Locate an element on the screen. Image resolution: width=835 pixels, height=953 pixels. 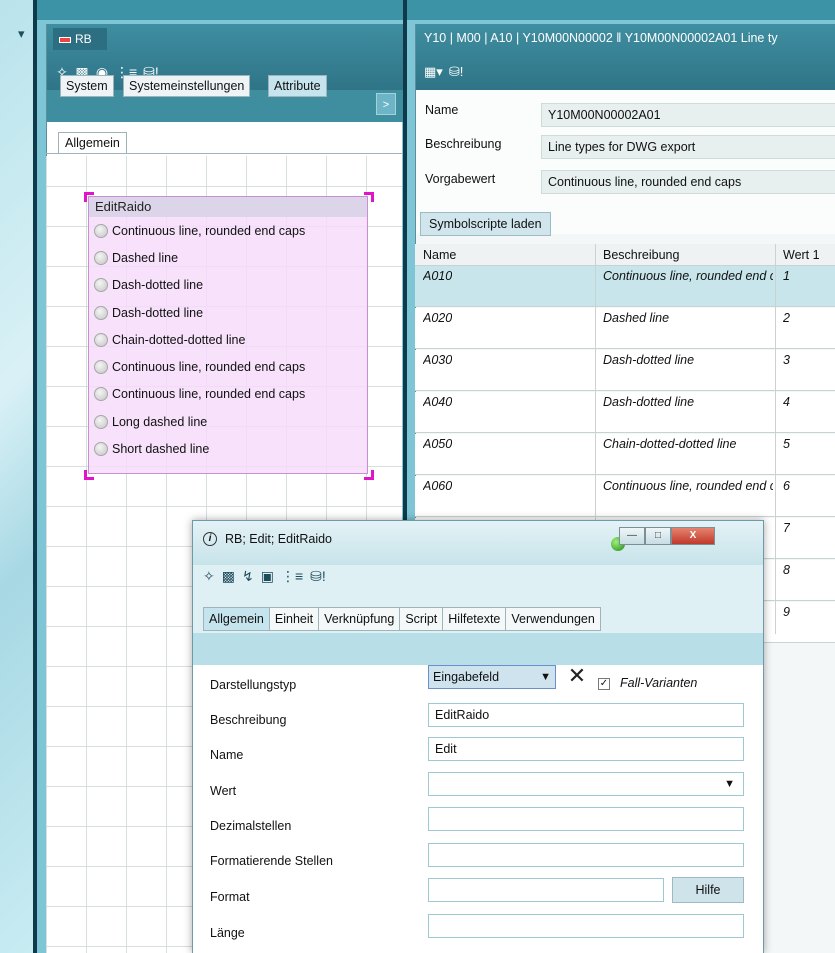
radio-option: Long dashed line is located at coordinates (228, 421).